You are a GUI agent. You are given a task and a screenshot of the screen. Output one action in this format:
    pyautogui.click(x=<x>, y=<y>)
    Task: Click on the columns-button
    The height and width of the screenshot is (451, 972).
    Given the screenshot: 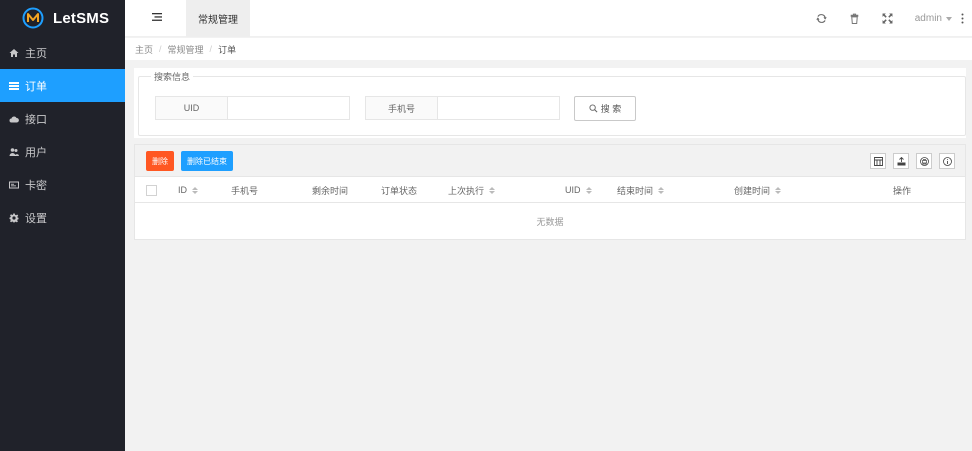 What is the action you would take?
    pyautogui.click(x=878, y=161)
    